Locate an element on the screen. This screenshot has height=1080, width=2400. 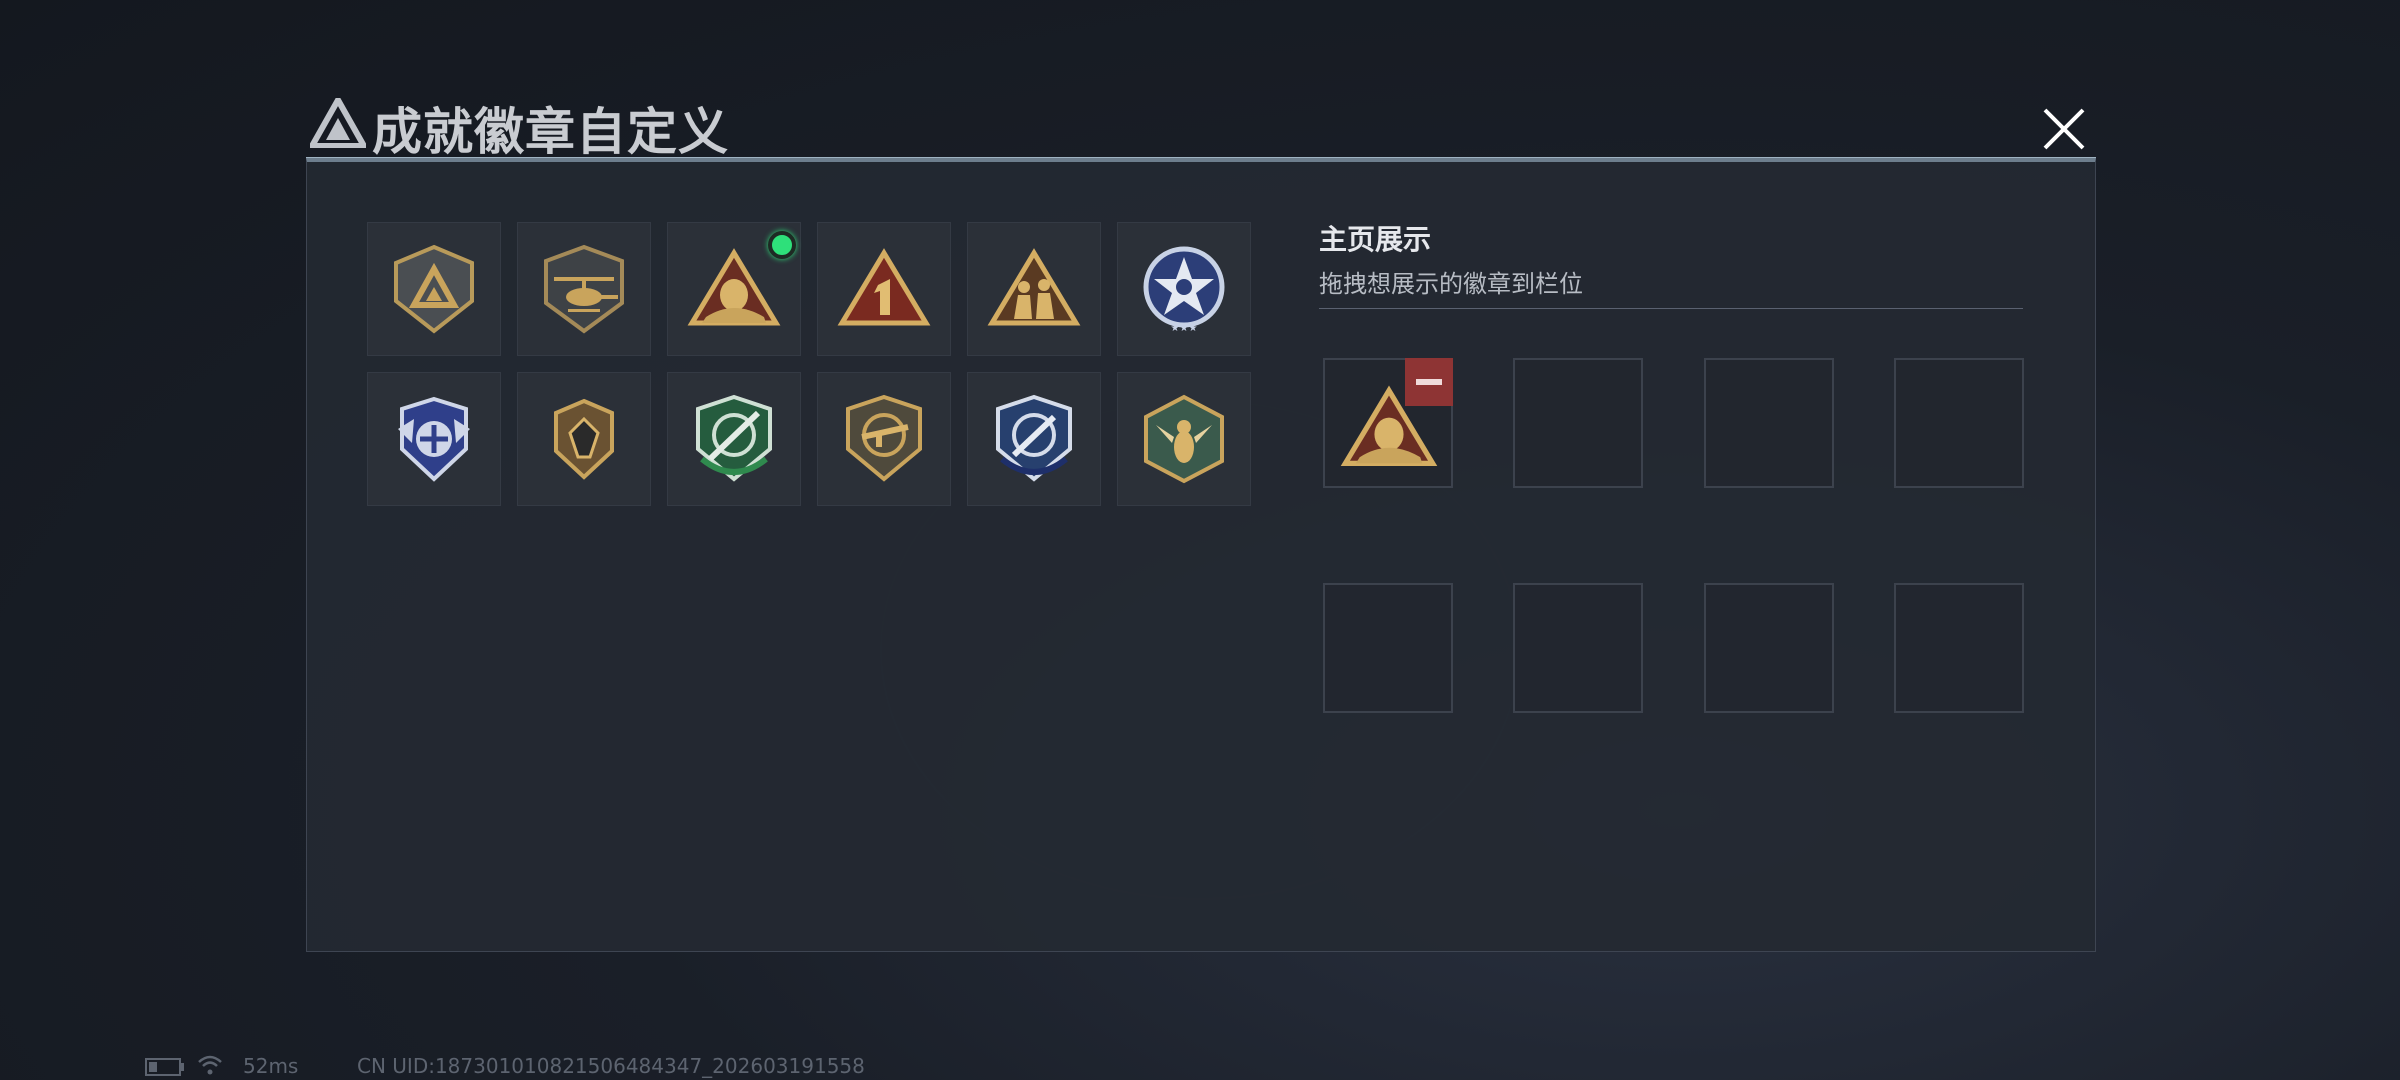
soldiers-badge-icon is located at coordinates (1034, 287).